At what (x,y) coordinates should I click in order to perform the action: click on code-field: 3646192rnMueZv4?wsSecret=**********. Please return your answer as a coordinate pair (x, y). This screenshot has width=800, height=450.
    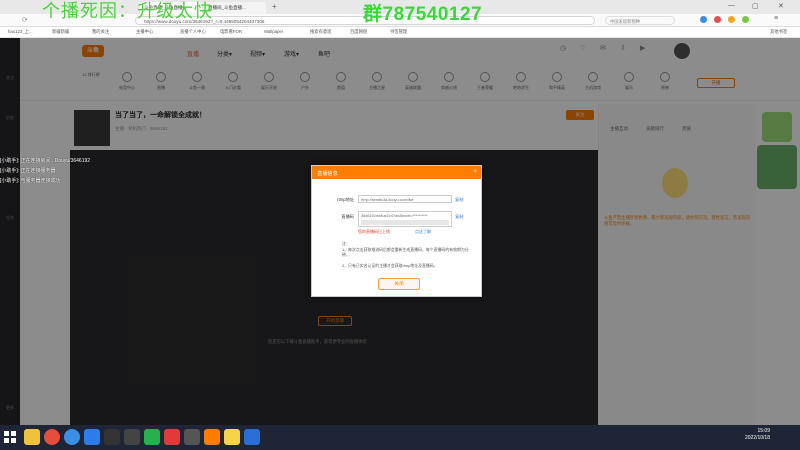
    Looking at the image, I should click on (405, 219).